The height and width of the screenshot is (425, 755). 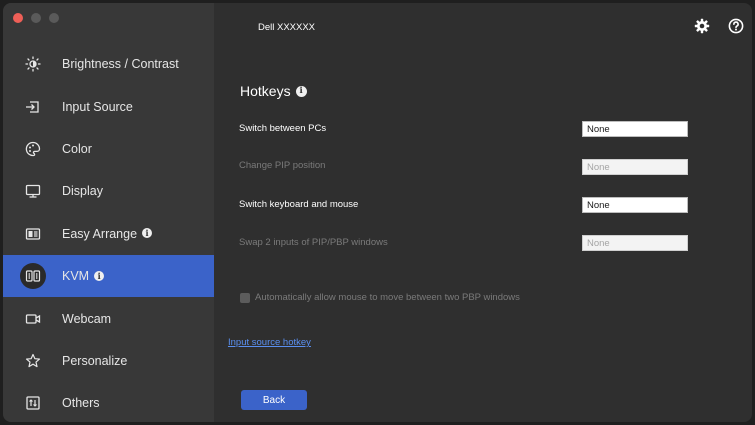 What do you see at coordinates (736, 26) in the screenshot?
I see `help-icon` at bounding box center [736, 26].